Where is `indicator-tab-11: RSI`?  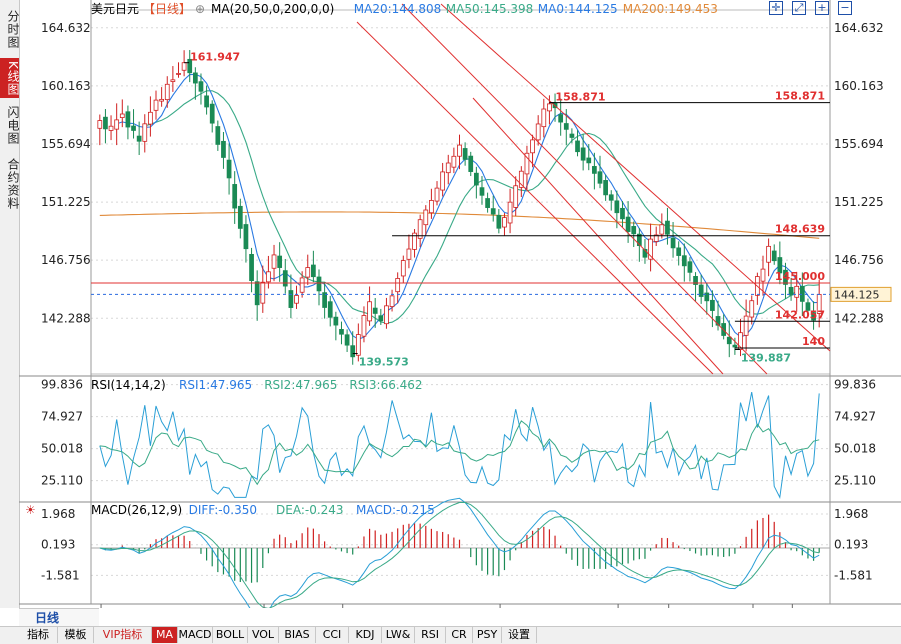 indicator-tab-11: RSI is located at coordinates (430, 635).